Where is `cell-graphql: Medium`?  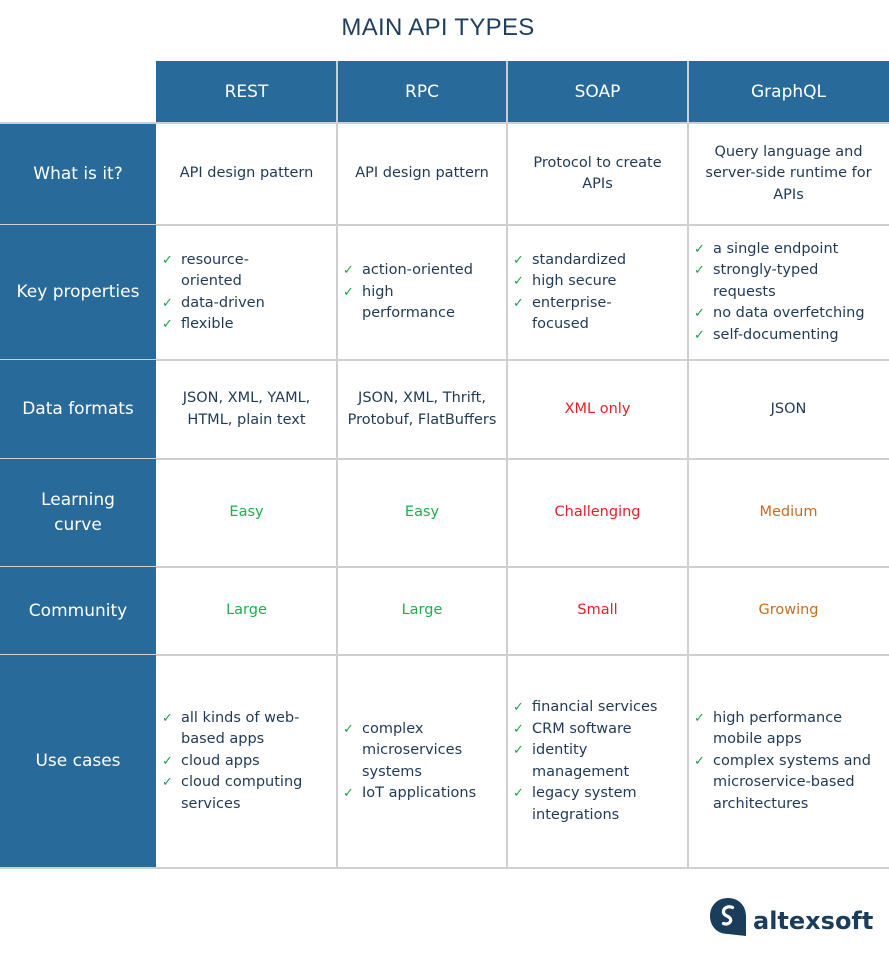
cell-graphql: Medium is located at coordinates (788, 513).